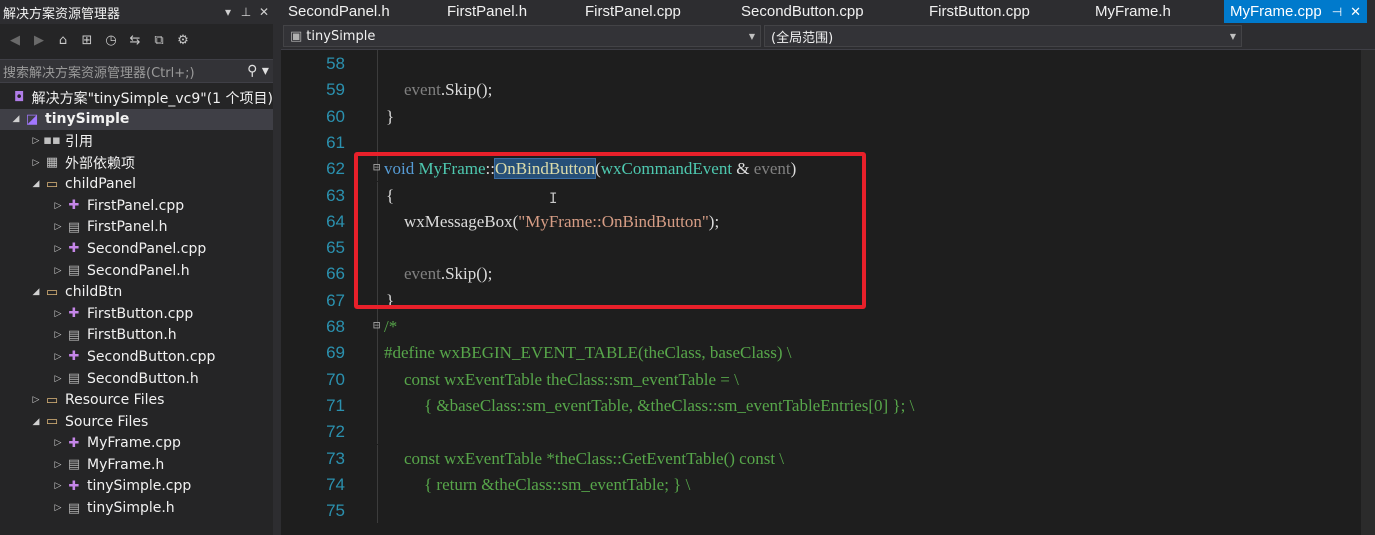 The image size is (1375, 535). I want to click on line-number: 69, so click(335, 353).